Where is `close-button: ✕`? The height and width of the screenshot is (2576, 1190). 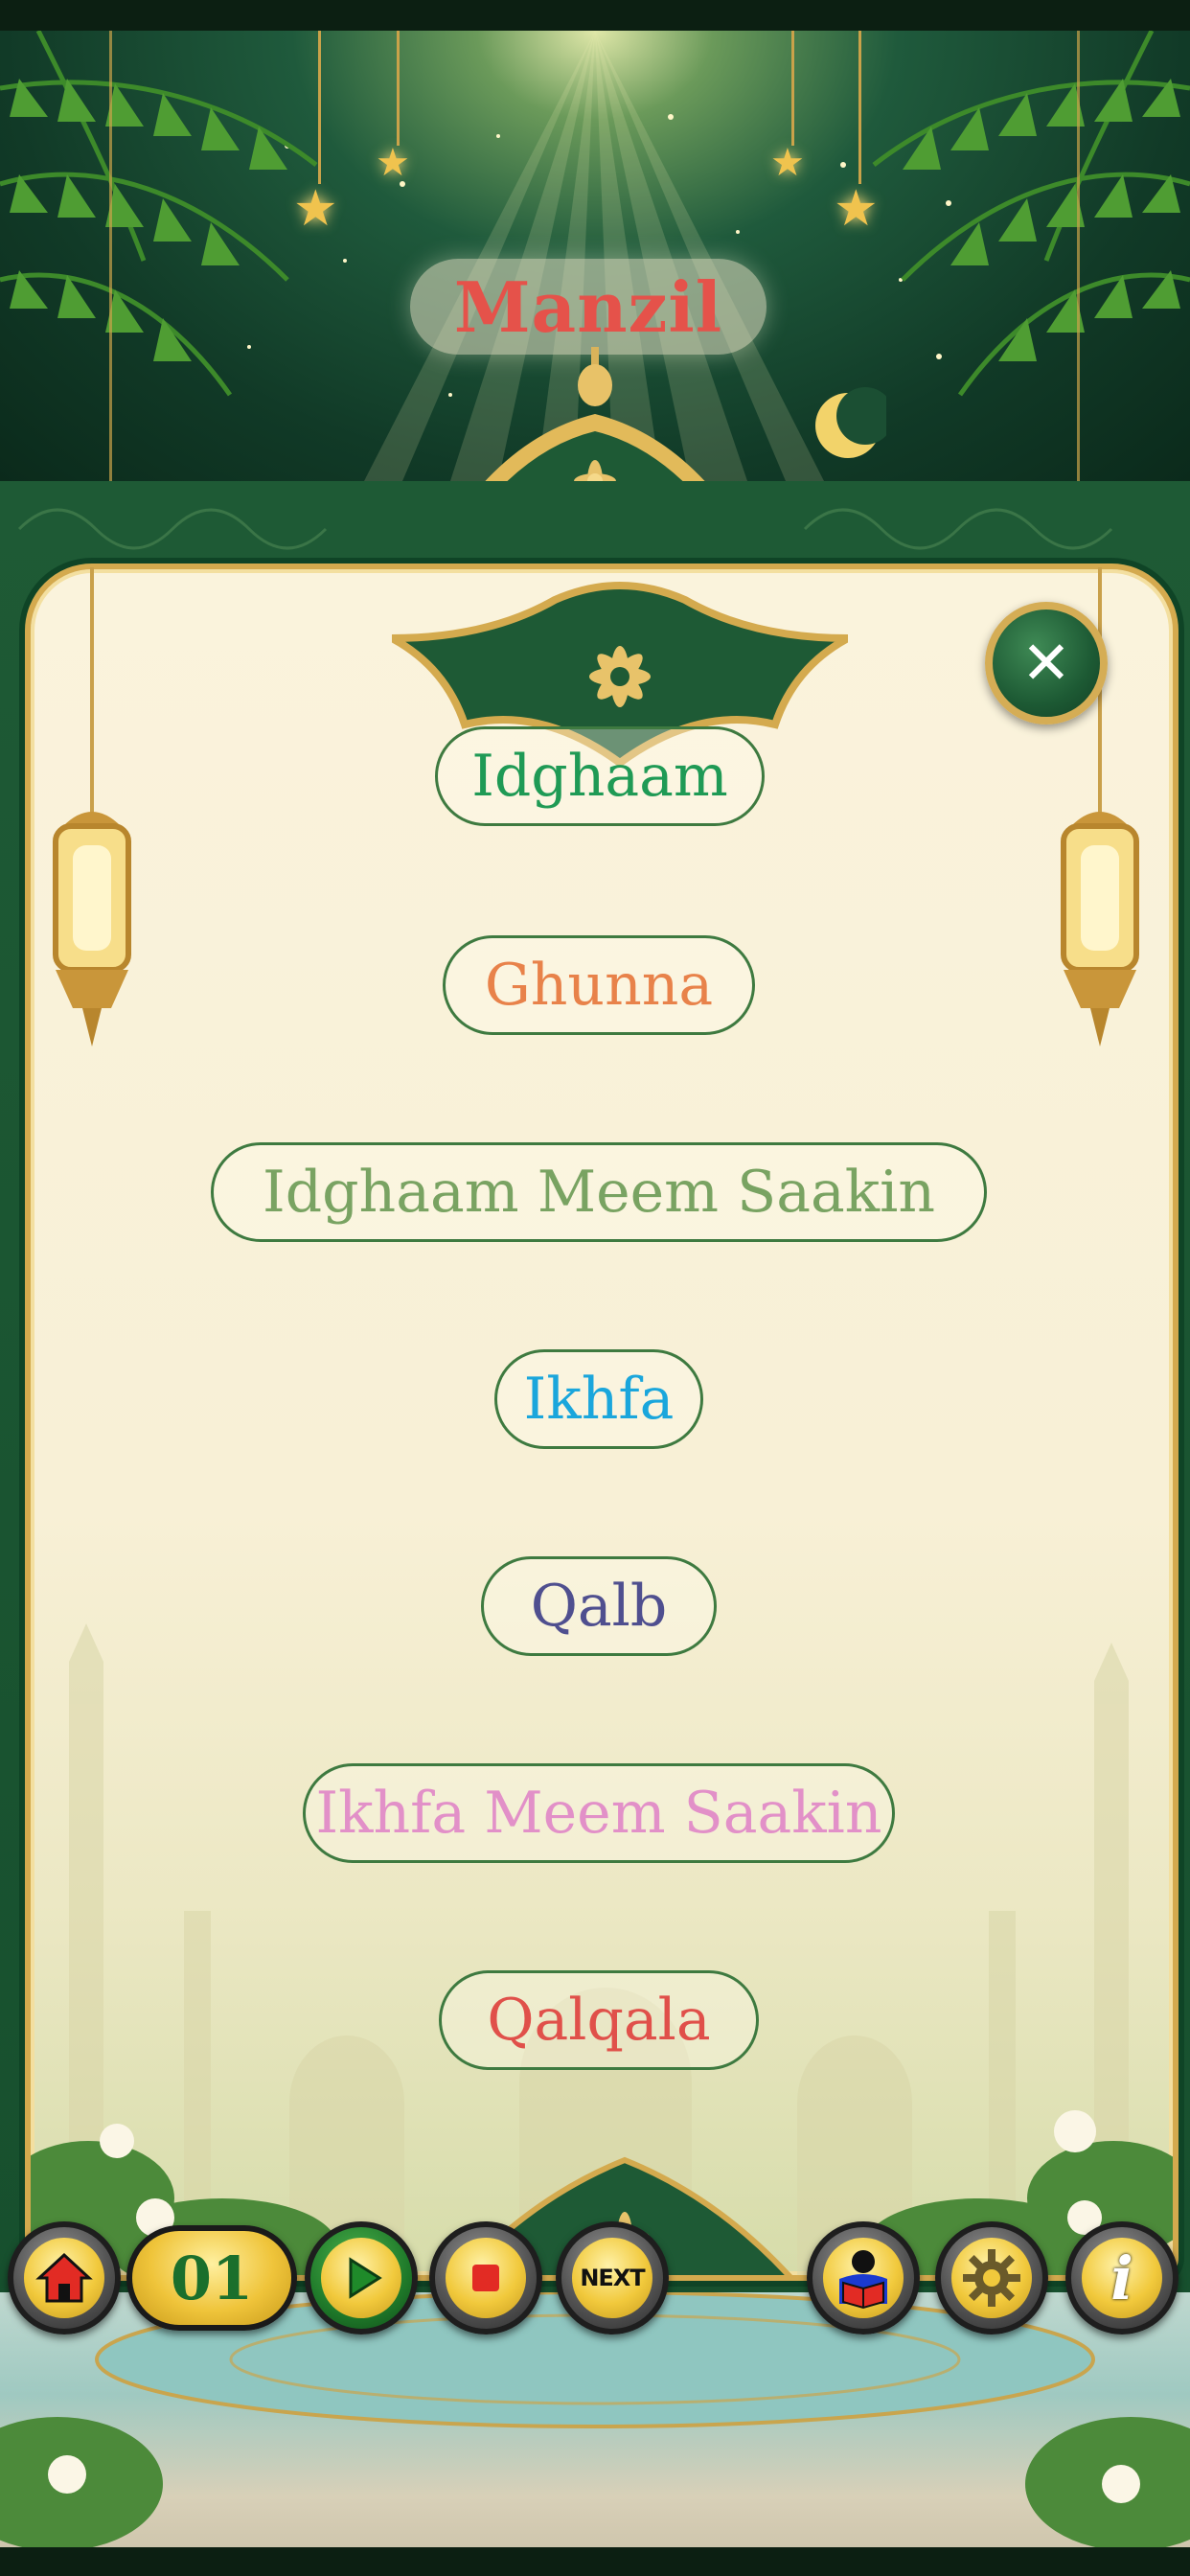
close-button: ✕ is located at coordinates (1046, 663).